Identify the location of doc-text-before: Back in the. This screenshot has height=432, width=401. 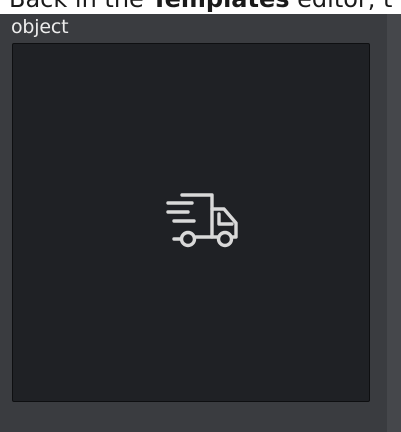
(80, 6).